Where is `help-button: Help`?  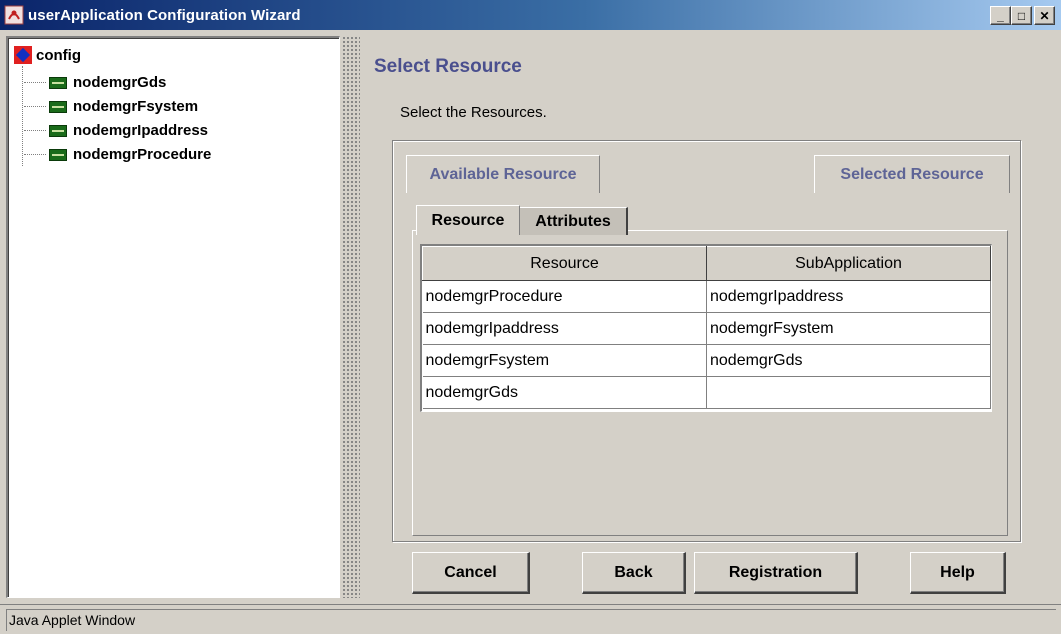
help-button: Help is located at coordinates (958, 573).